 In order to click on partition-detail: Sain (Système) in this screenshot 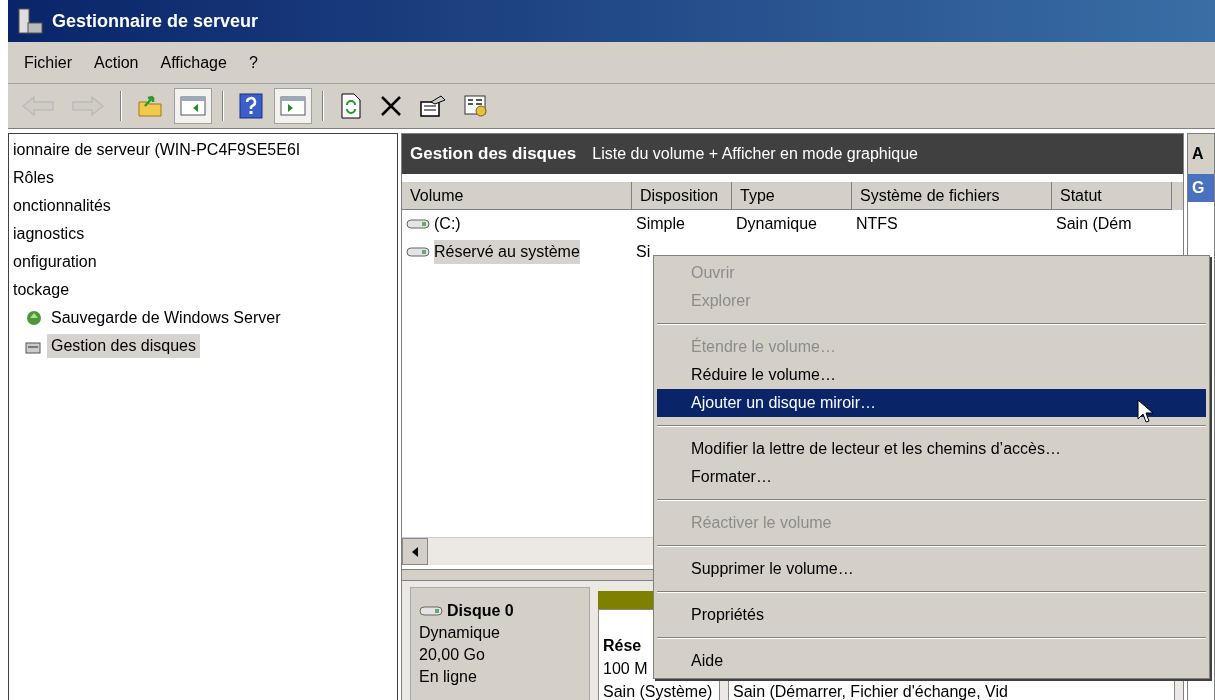, I will do `click(658, 691)`.